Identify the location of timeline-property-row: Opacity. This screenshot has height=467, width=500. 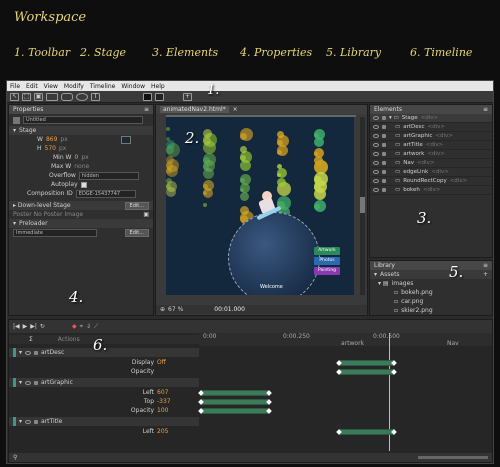
(104, 371).